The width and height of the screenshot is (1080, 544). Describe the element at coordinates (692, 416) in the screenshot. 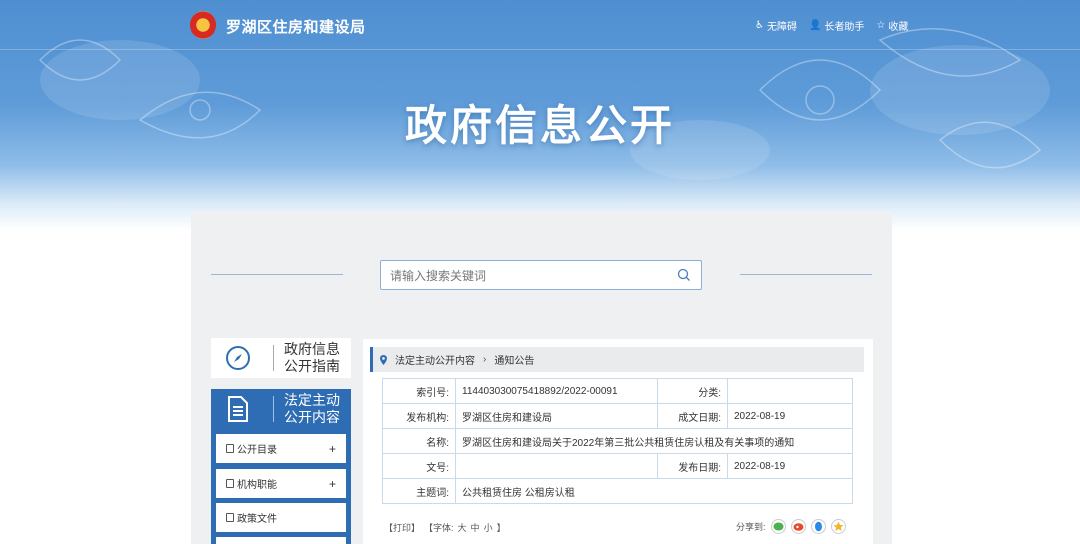

I see `created-label: 成文日期:` at that location.